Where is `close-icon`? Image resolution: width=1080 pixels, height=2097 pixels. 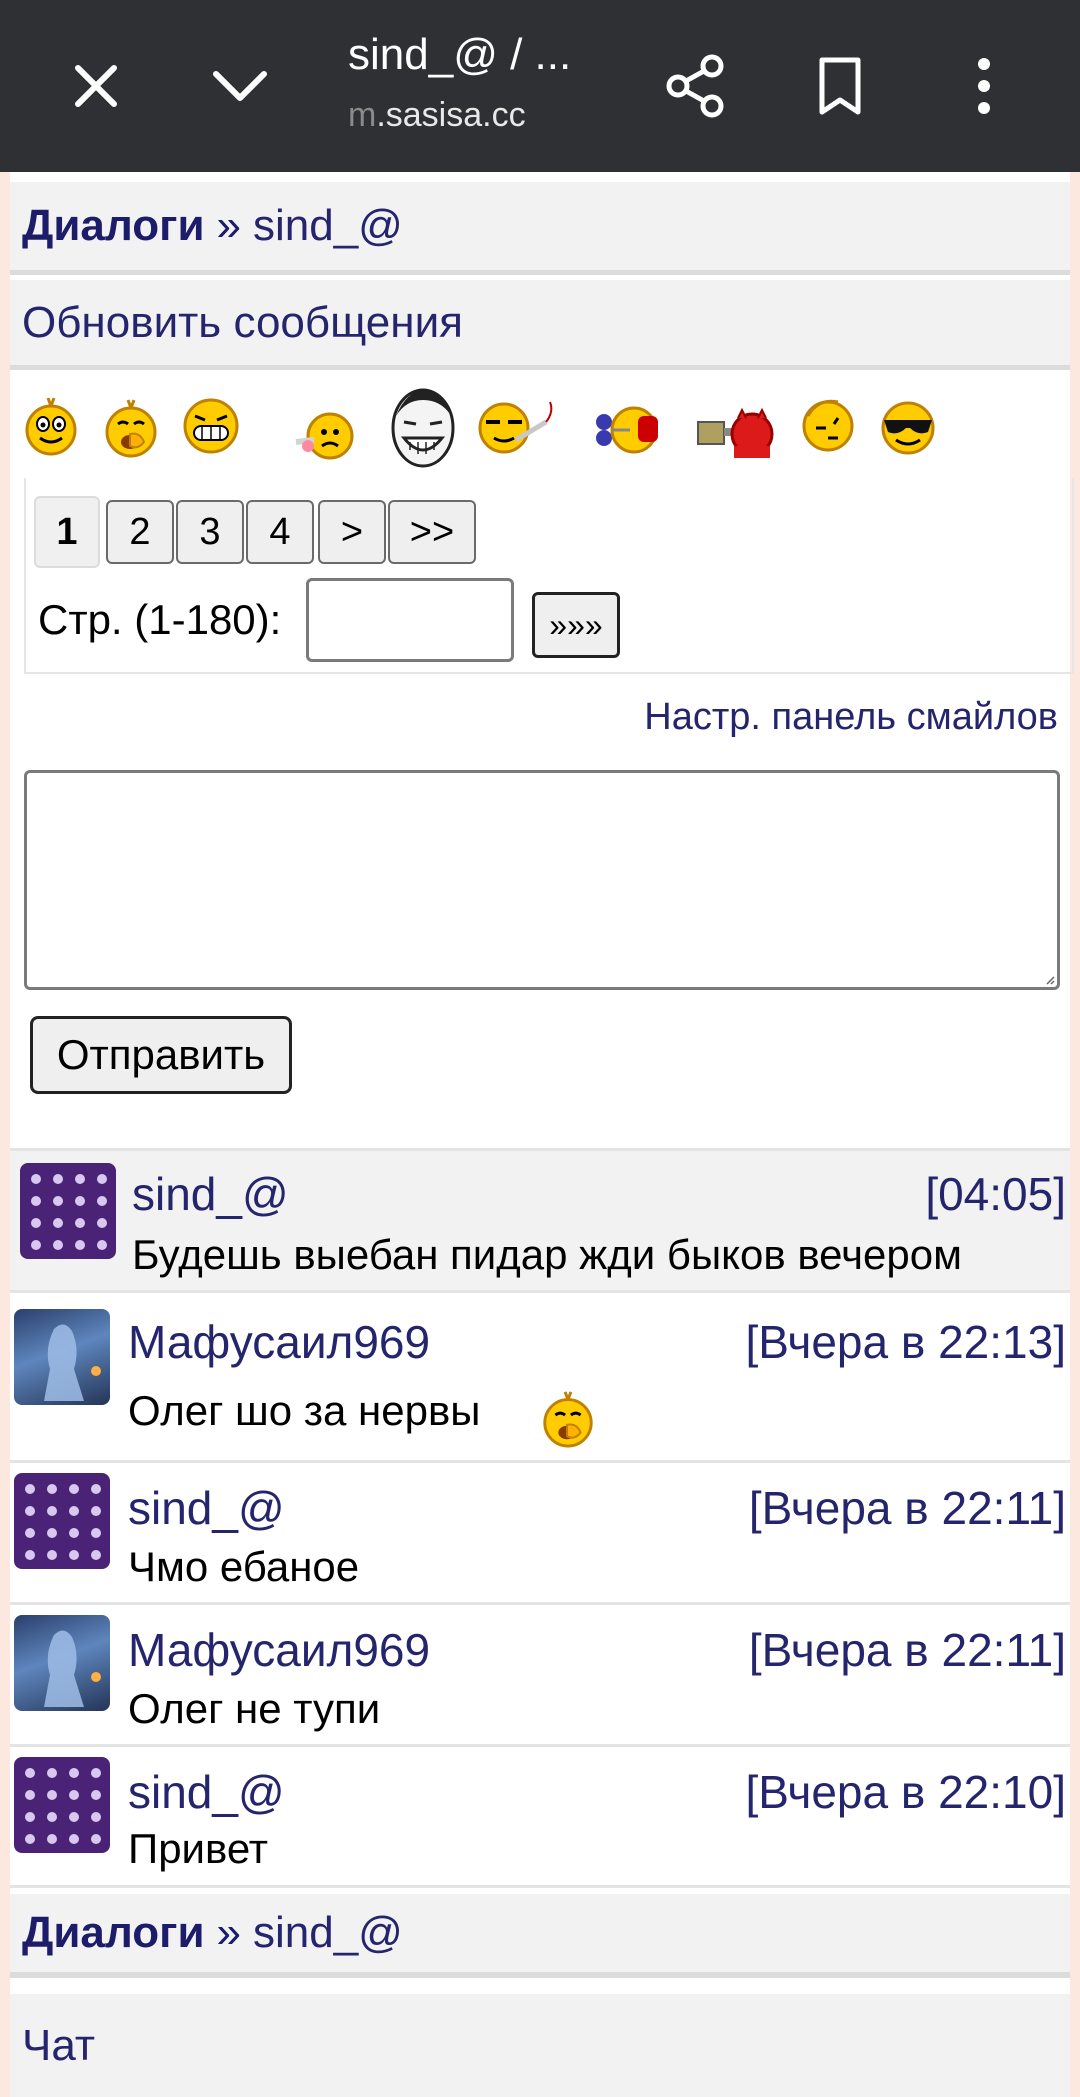 close-icon is located at coordinates (96, 86).